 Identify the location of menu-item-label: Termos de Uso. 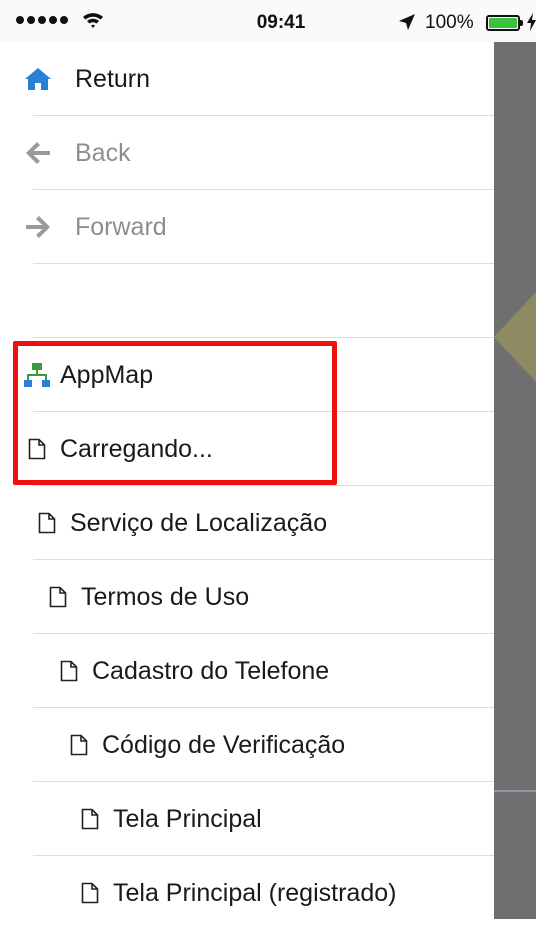
(165, 597).